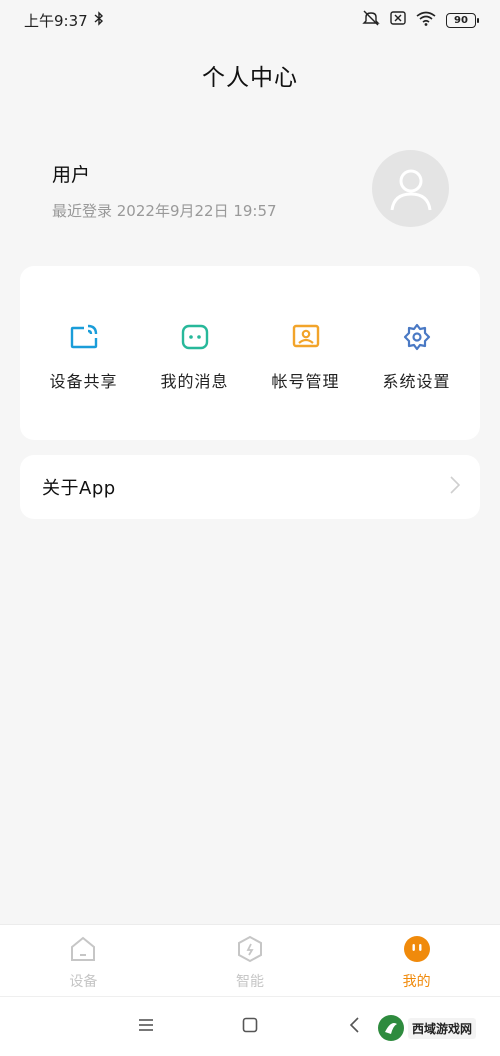 This screenshot has height=1056, width=500. I want to click on last-login-text: 最近登录 2022年9月22日 19:57, so click(164, 211).